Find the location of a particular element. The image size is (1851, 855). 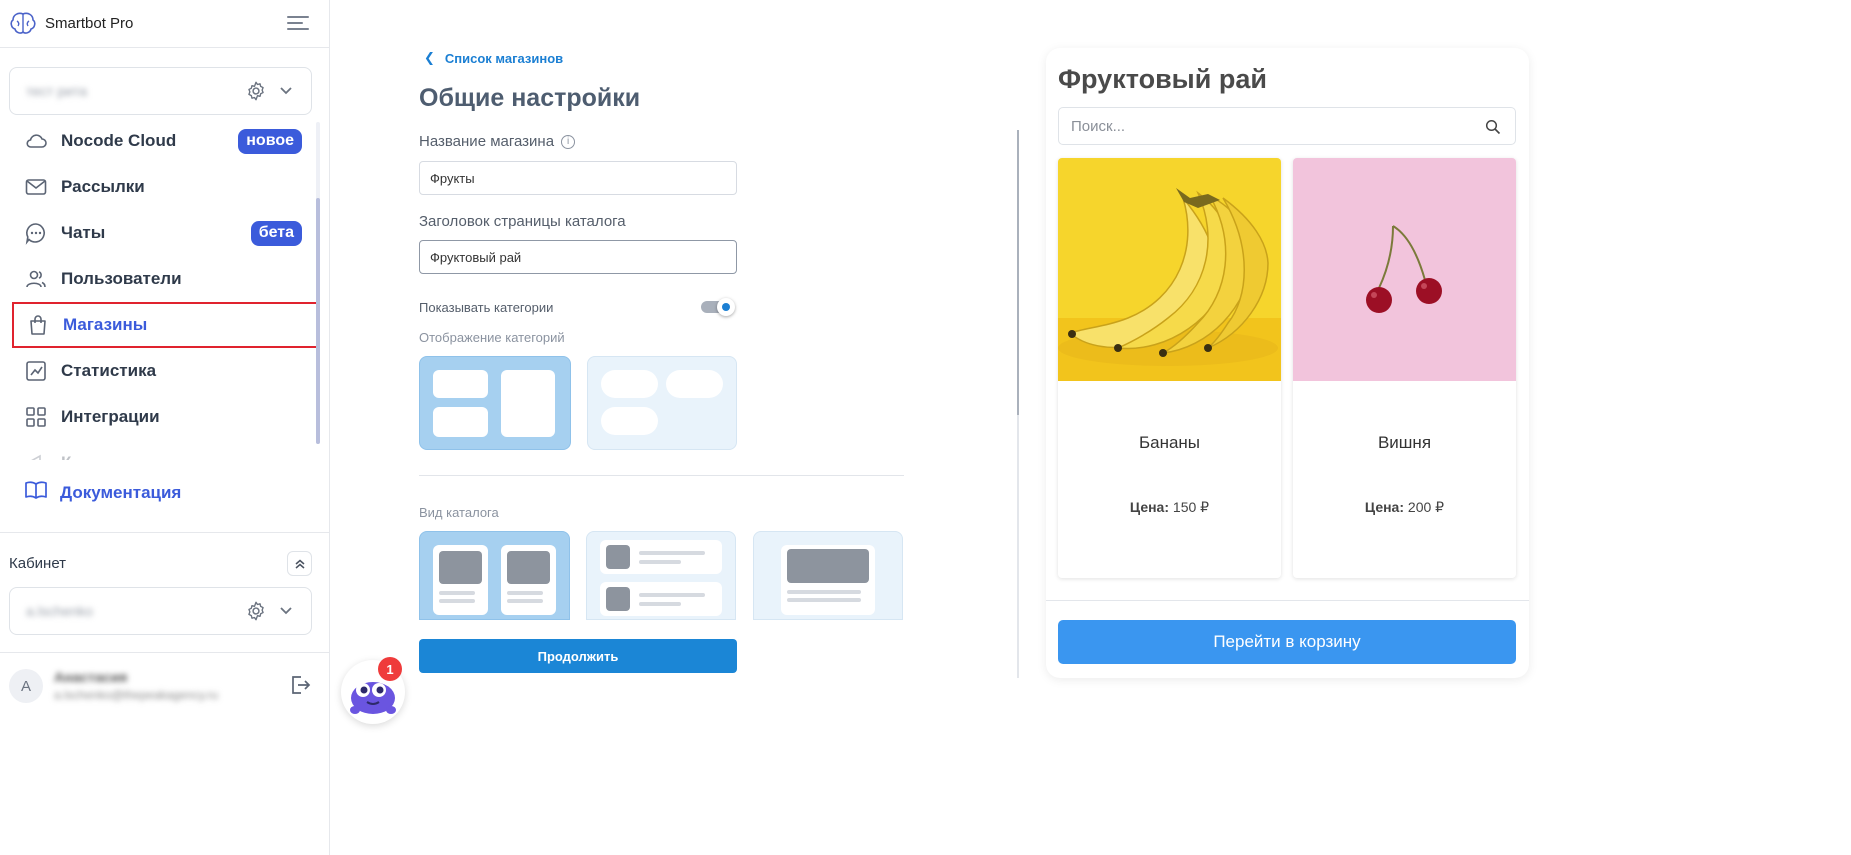

sidebar-scrollbar is located at coordinates (318, 283).